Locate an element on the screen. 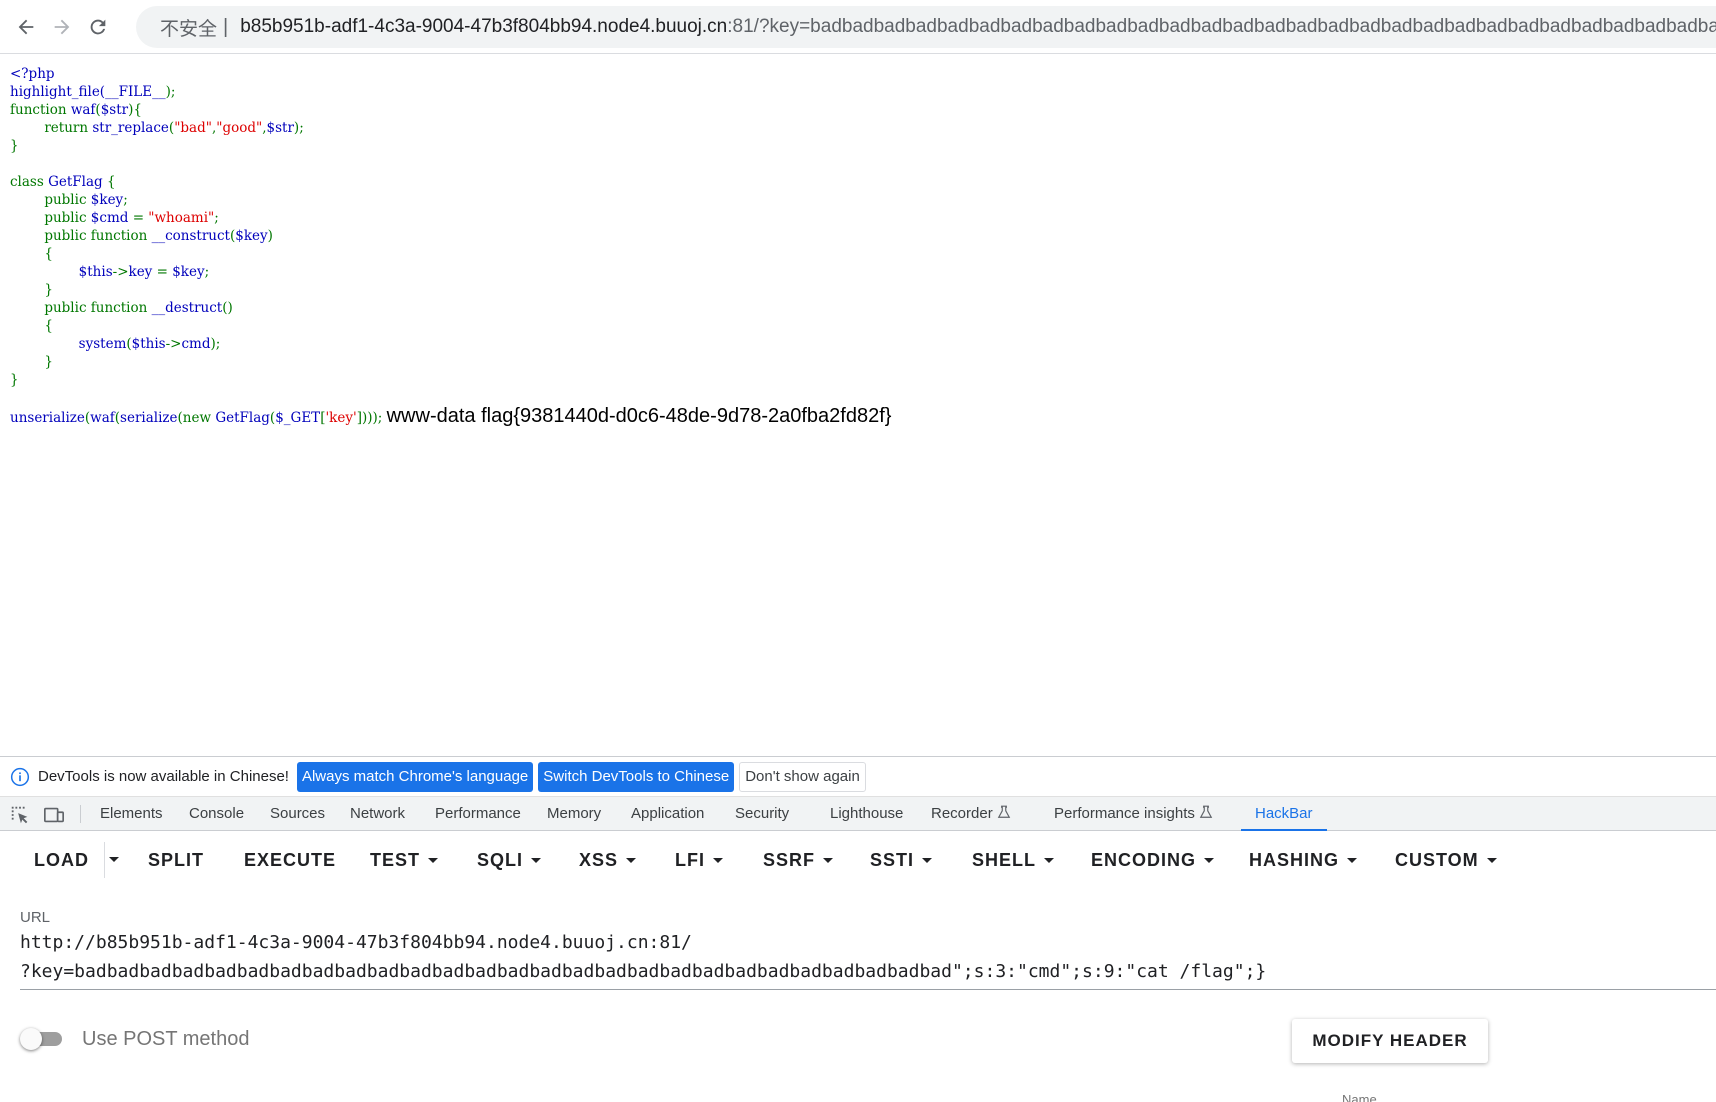  tab-console: Console is located at coordinates (216, 814).